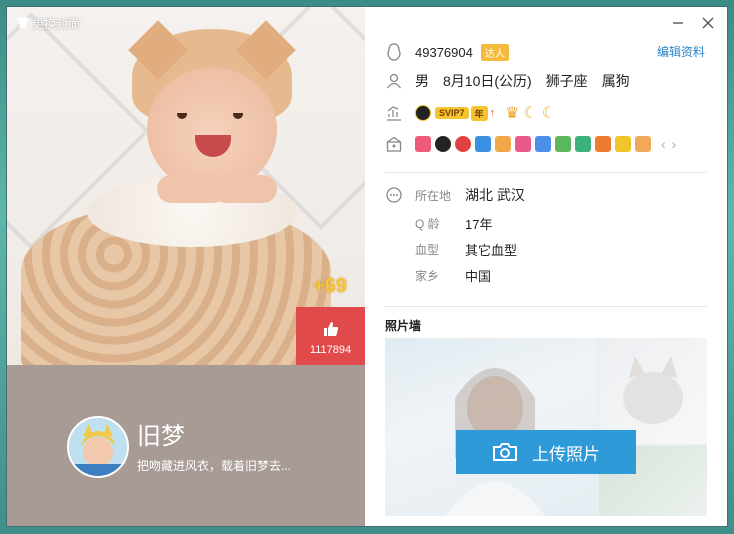  What do you see at coordinates (423, 144) in the screenshot?
I see `heart-service-icon` at bounding box center [423, 144].